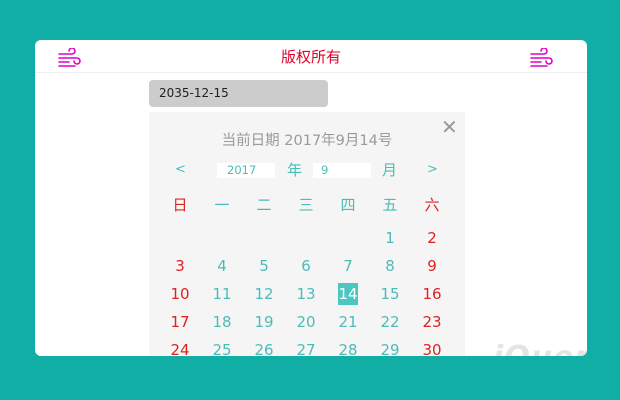 The height and width of the screenshot is (400, 620). What do you see at coordinates (348, 266) in the screenshot?
I see `day-cell: 7` at bounding box center [348, 266].